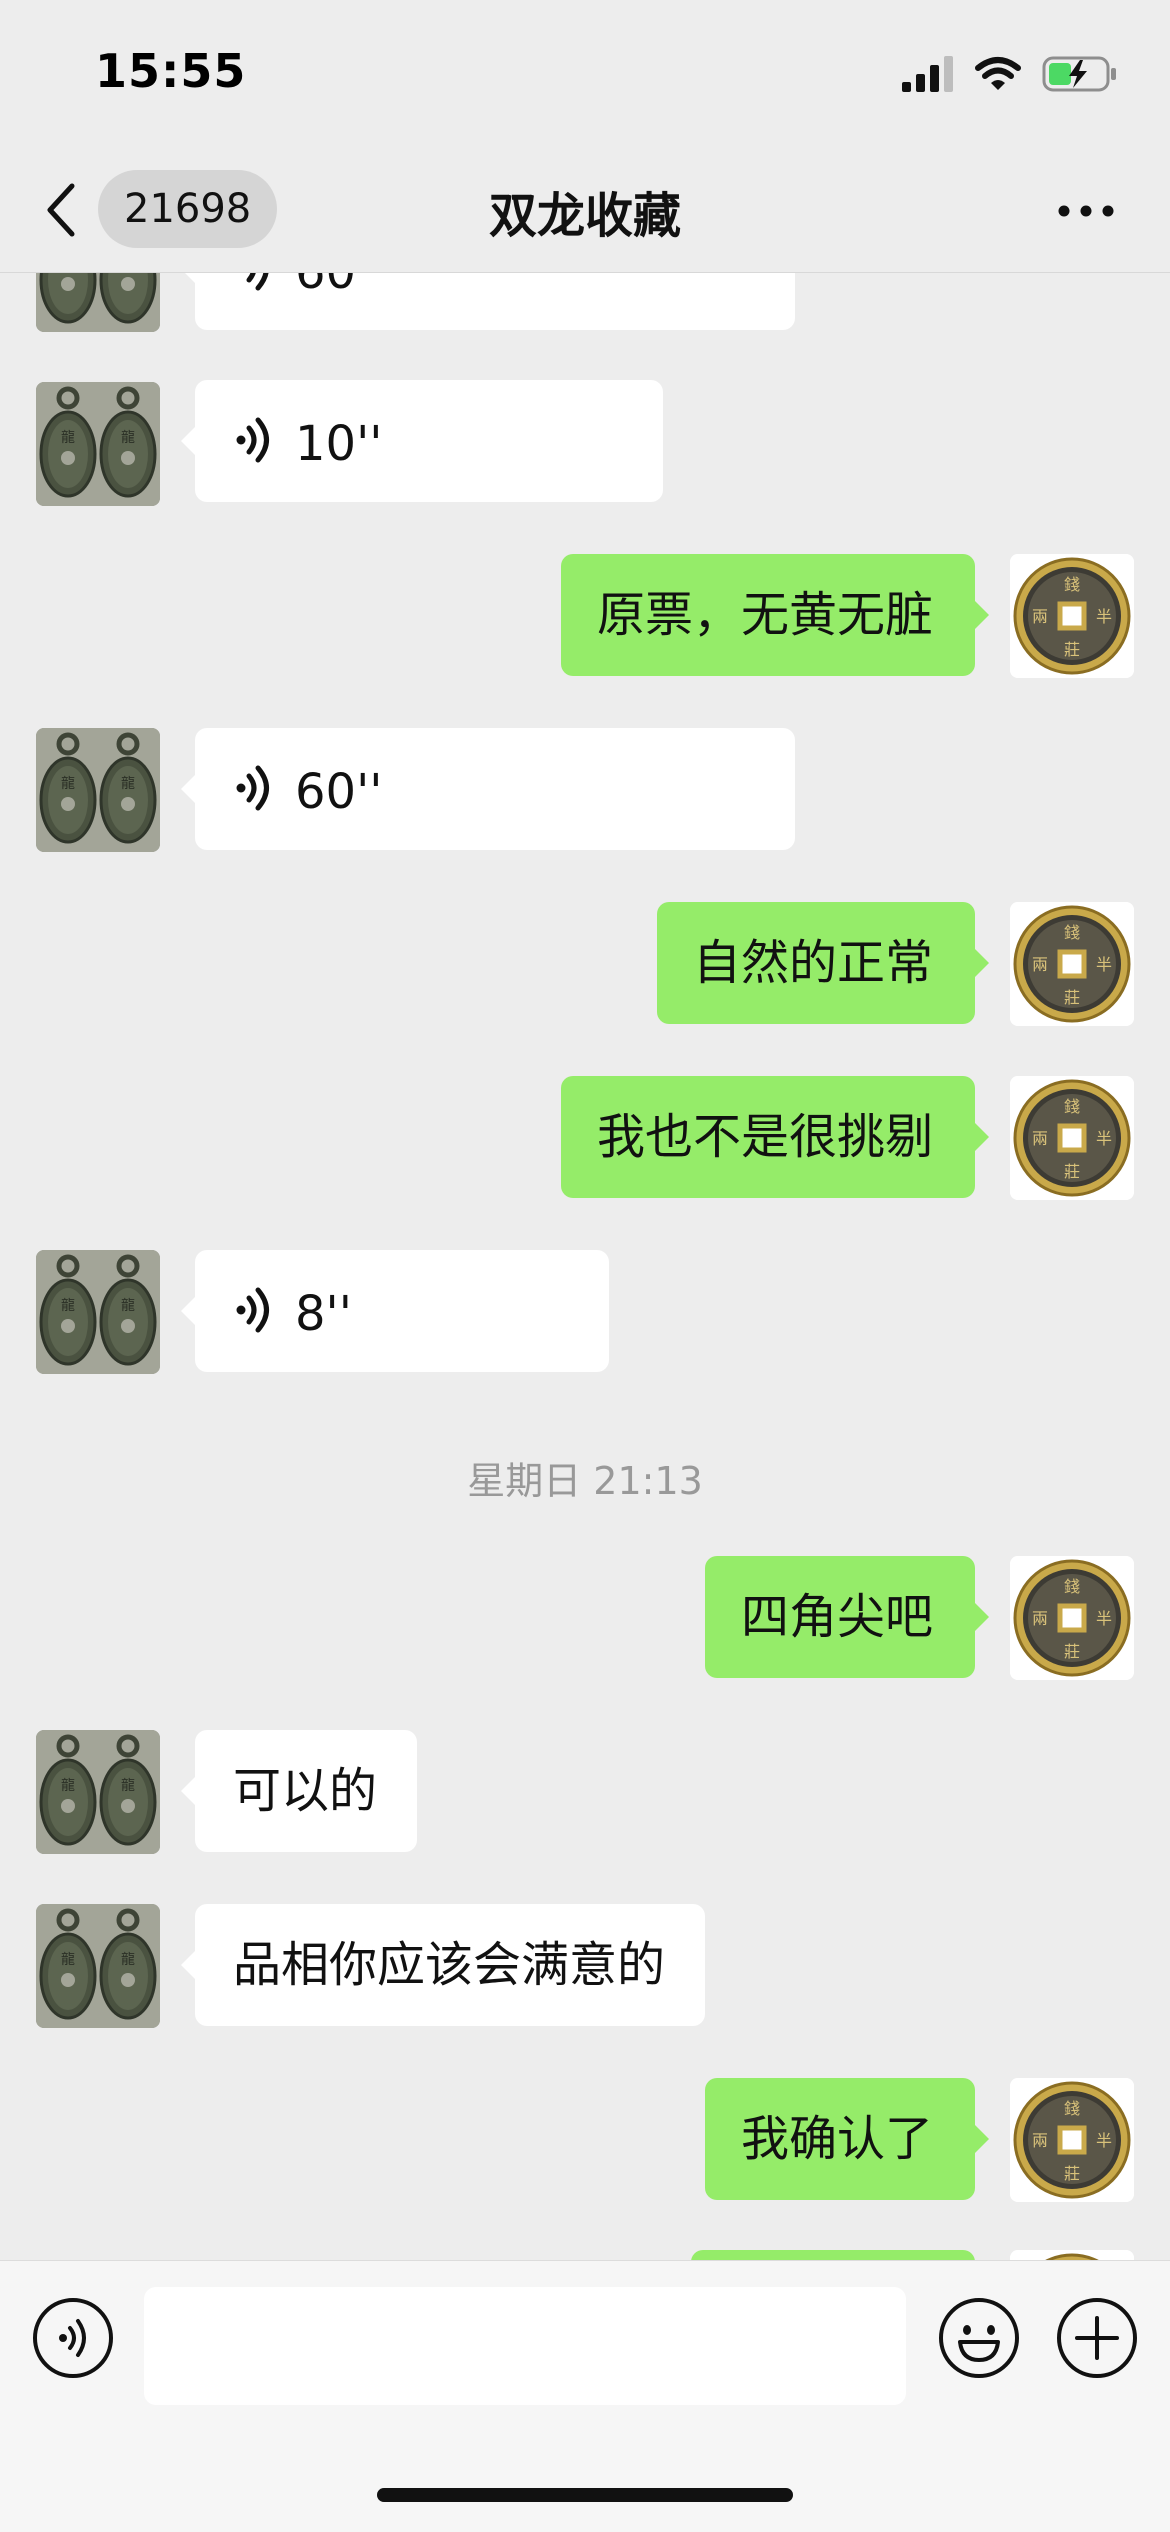 This screenshot has height=2532, width=1170. What do you see at coordinates (1097, 2338) in the screenshot?
I see `plus-icon` at bounding box center [1097, 2338].